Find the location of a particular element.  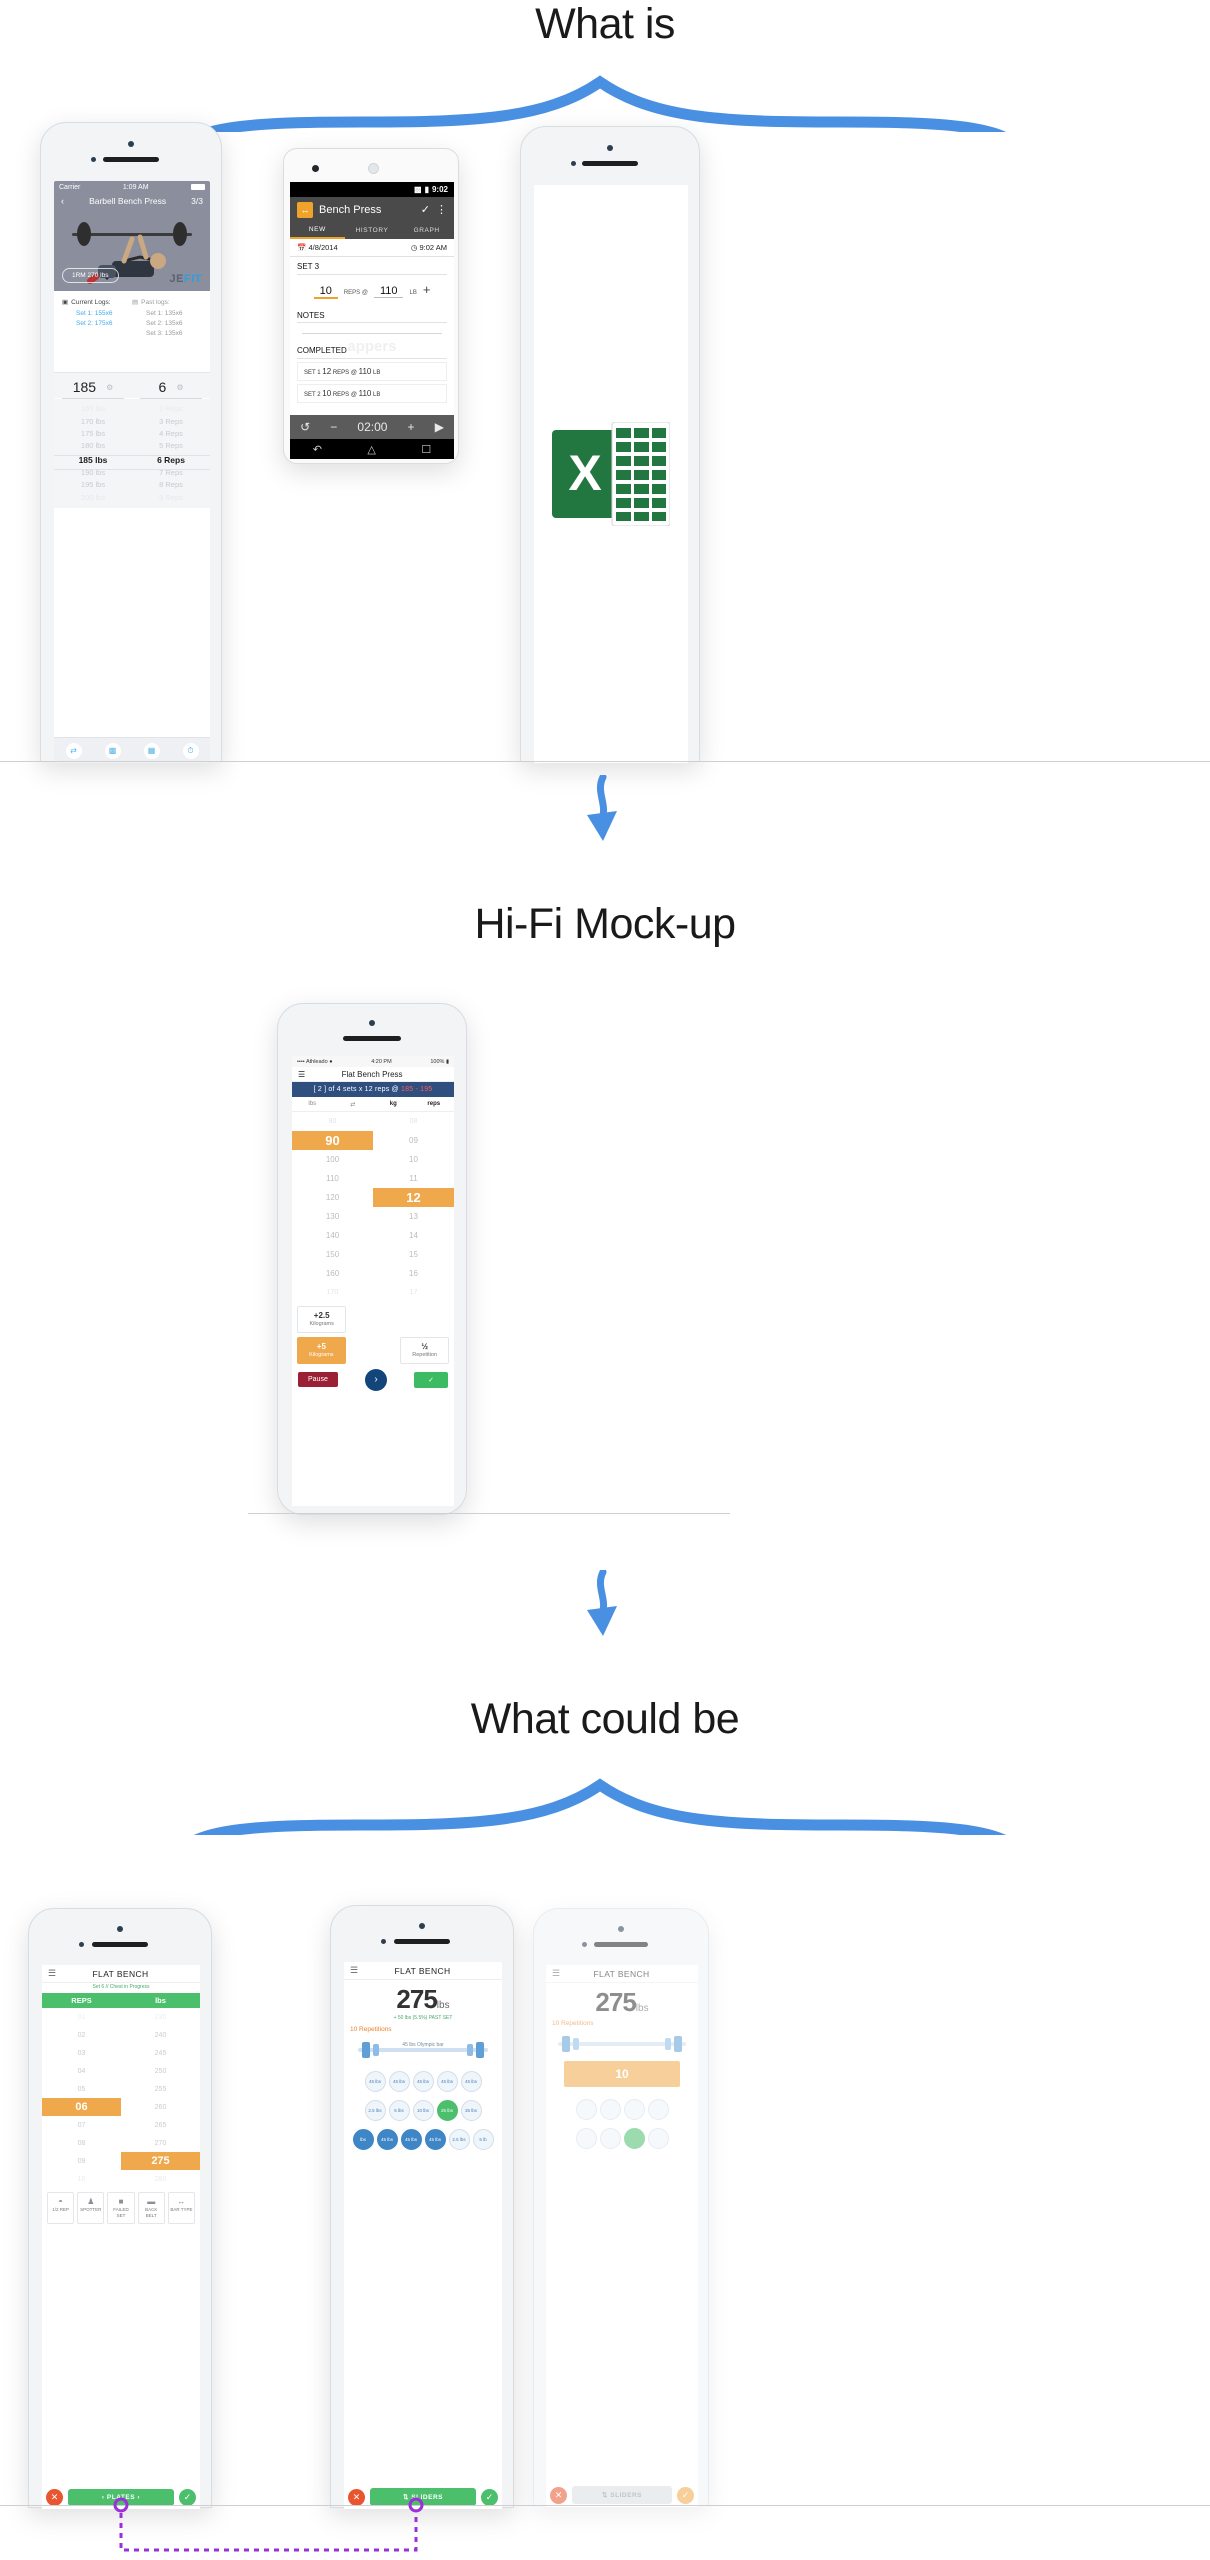

chip-half-rep: ½ Repetition is located at coordinates (425, 1350).